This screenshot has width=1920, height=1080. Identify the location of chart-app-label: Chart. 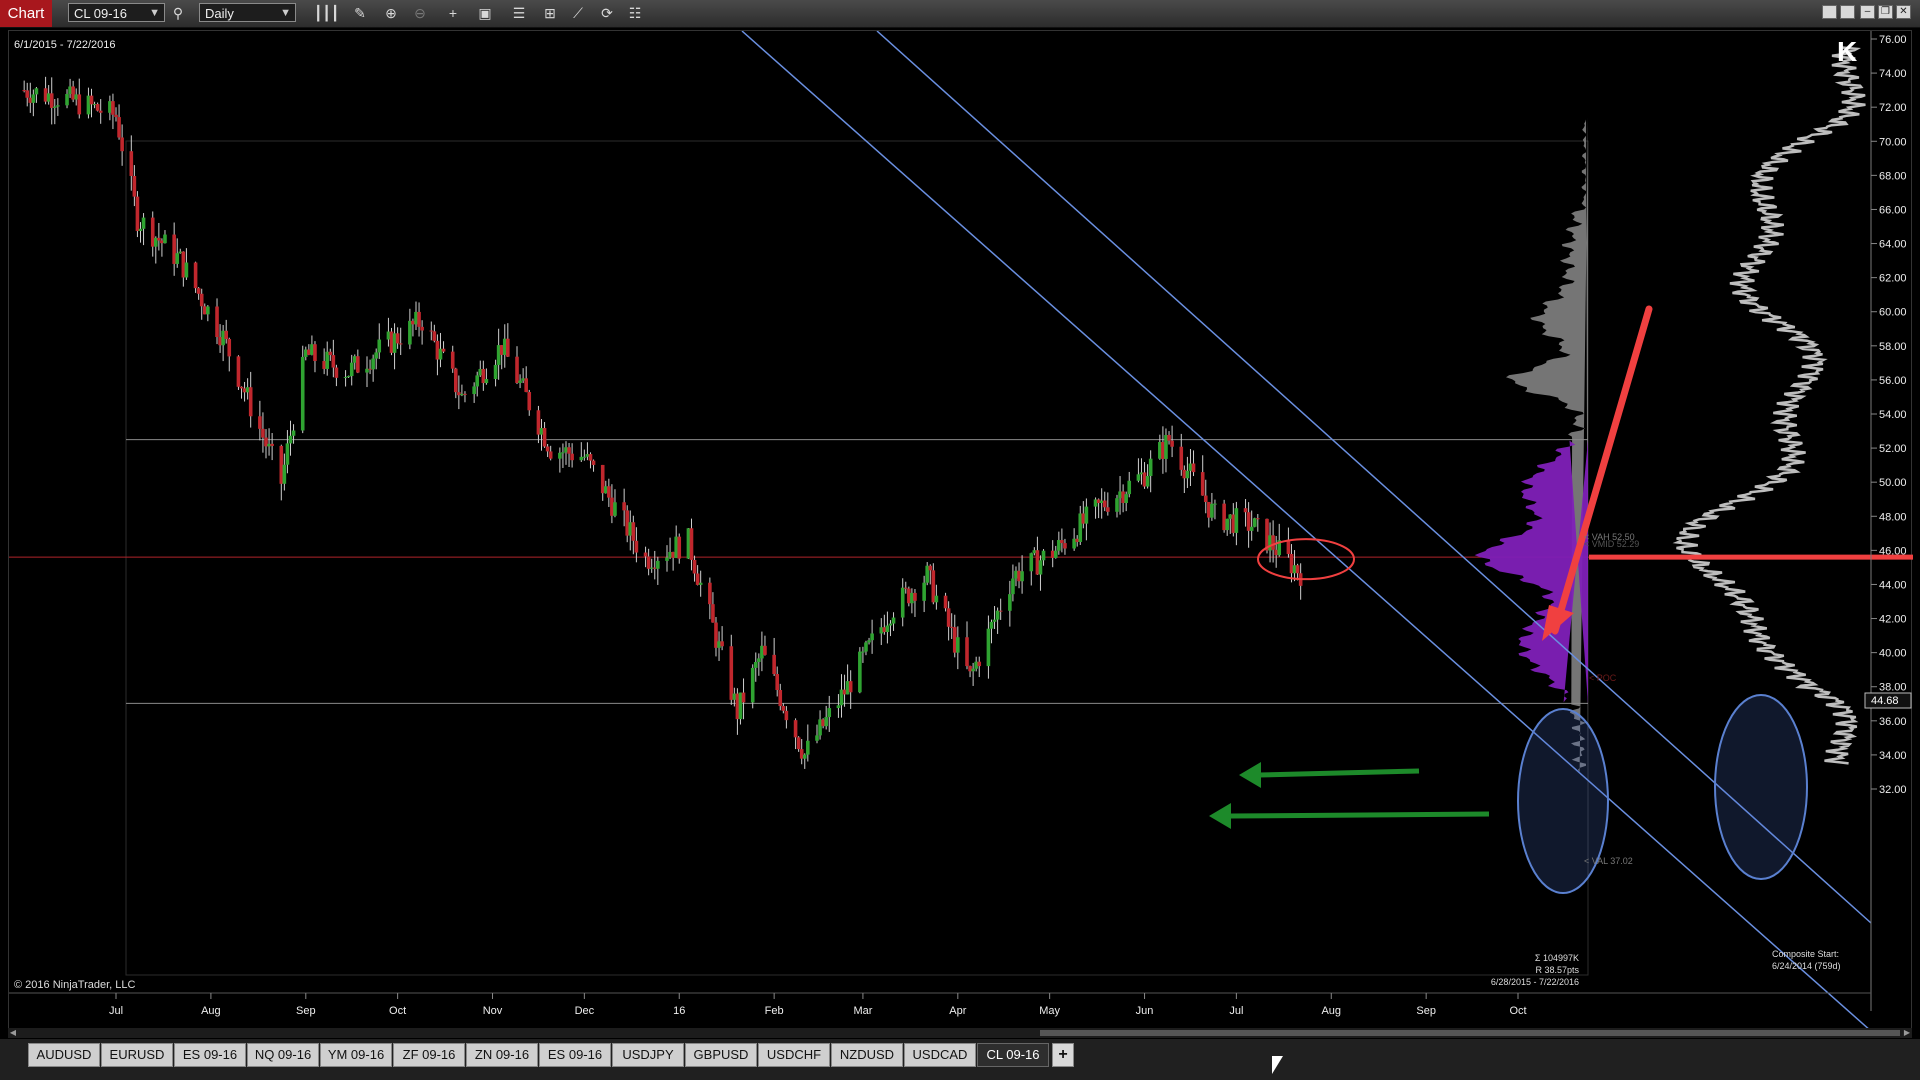
(26, 13).